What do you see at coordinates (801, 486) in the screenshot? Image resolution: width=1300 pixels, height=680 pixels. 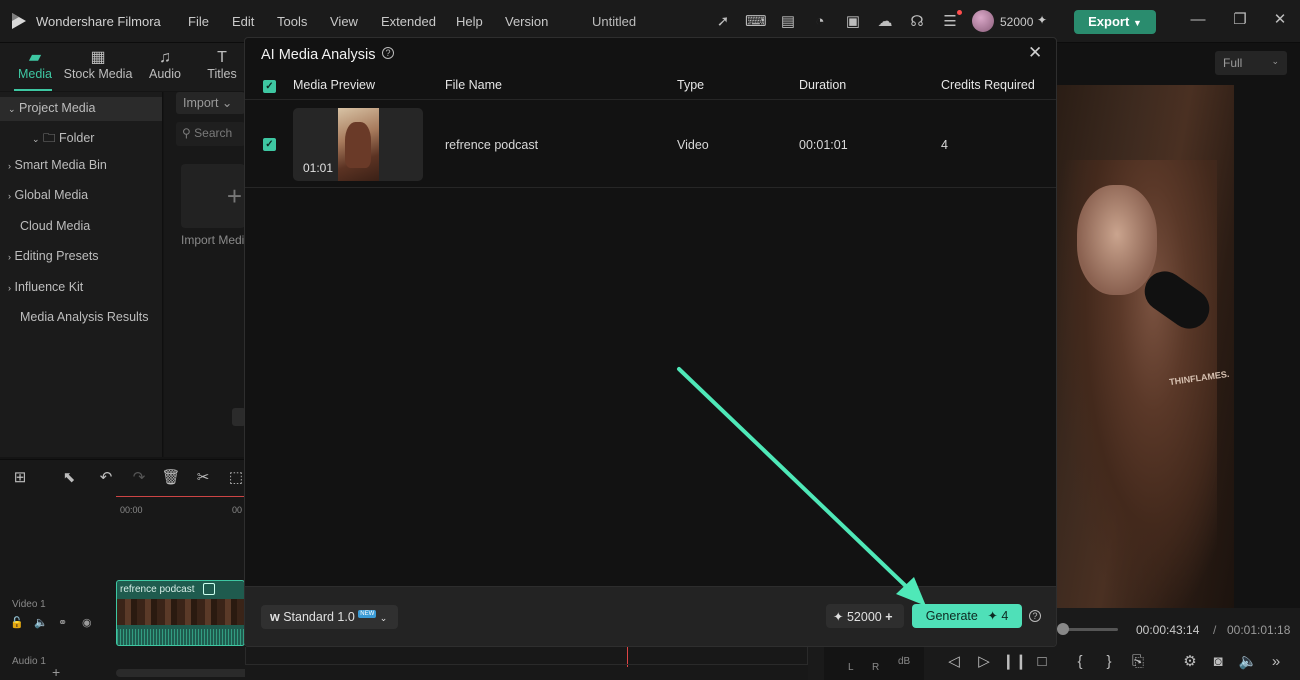 I see `annotation-arrow` at bounding box center [801, 486].